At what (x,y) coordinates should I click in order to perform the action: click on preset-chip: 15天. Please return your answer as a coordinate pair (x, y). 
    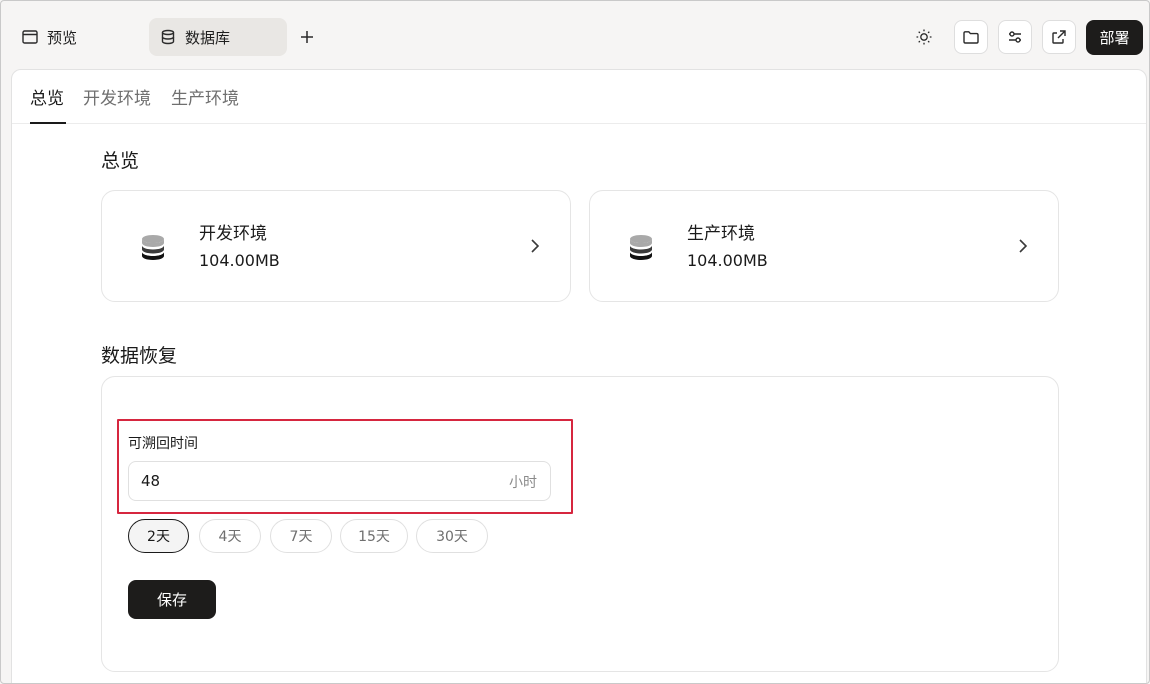
    Looking at the image, I should click on (374, 536).